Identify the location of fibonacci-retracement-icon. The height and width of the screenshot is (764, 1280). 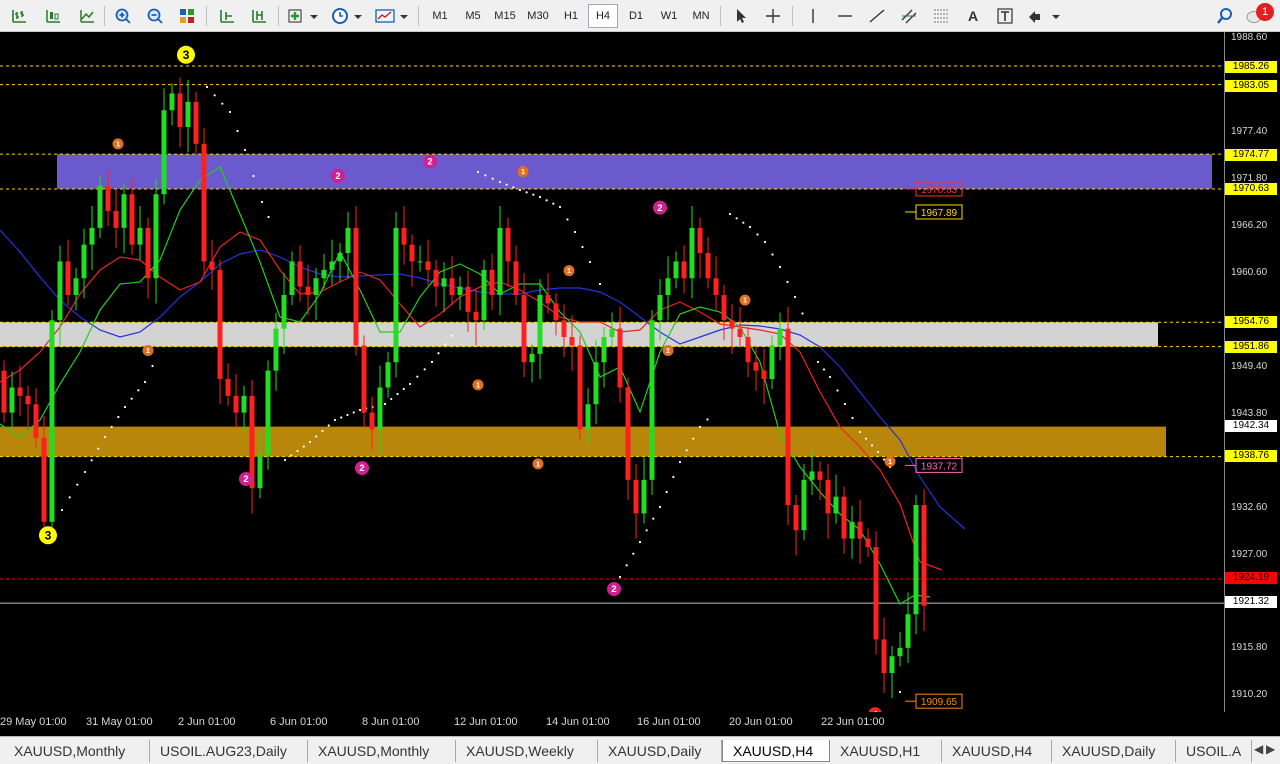
(941, 16).